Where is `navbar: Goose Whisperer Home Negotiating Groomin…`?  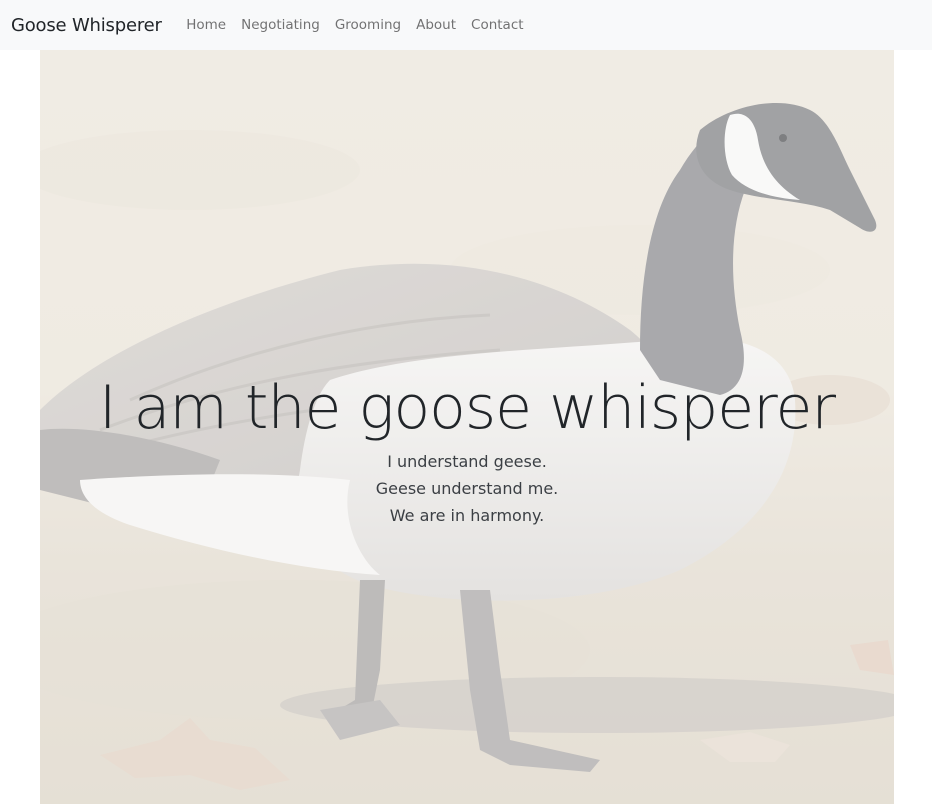
navbar: Goose Whisperer Home Negotiating Groomin… is located at coordinates (466, 25).